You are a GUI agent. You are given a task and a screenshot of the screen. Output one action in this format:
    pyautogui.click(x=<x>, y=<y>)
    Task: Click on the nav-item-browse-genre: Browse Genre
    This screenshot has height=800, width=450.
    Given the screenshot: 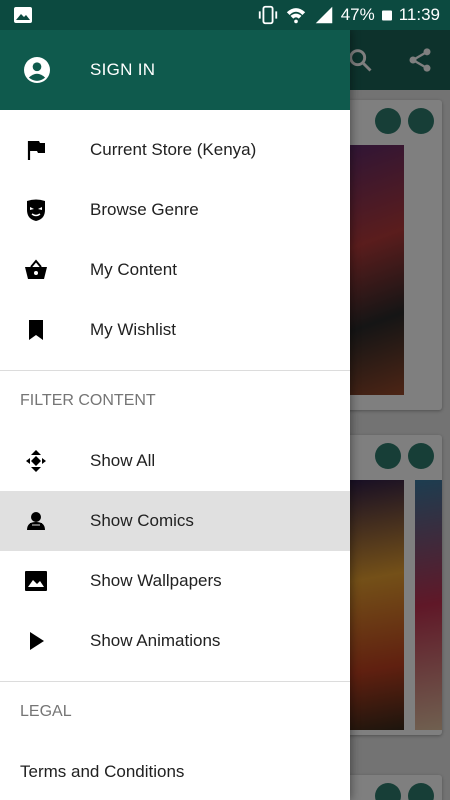 What is the action you would take?
    pyautogui.click(x=175, y=210)
    